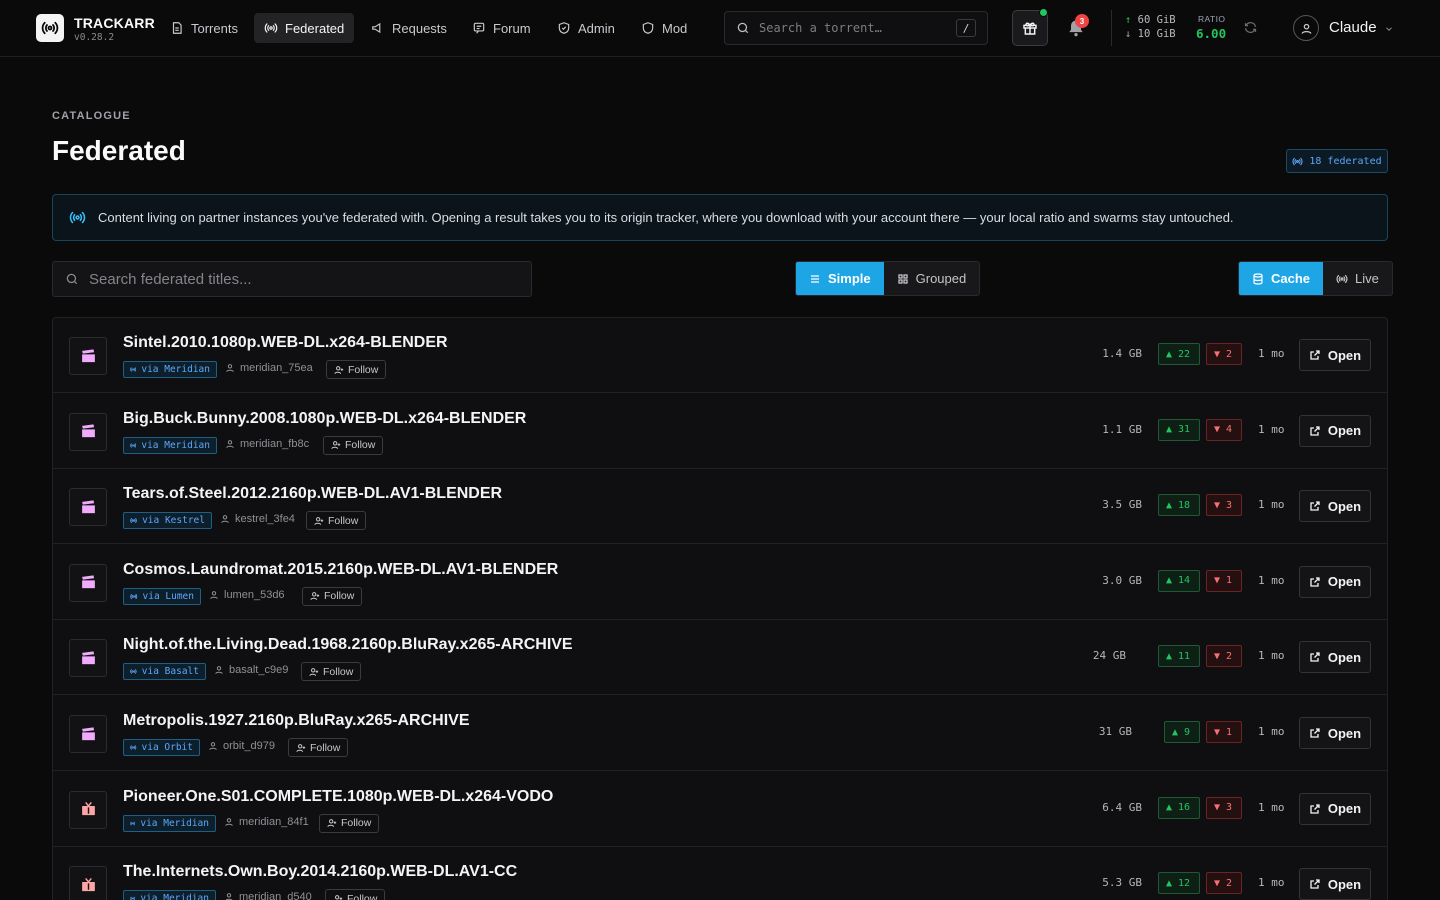 This screenshot has height=900, width=1440. I want to click on global-search: Search a torrent… /, so click(856, 28).